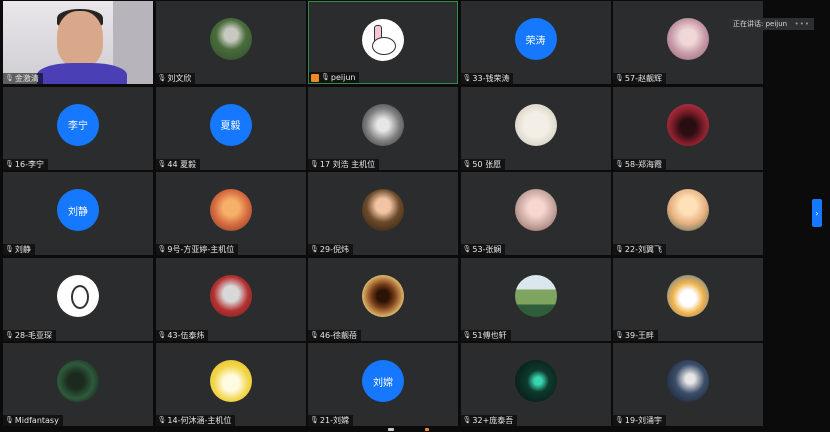 This screenshot has width=830, height=432. What do you see at coordinates (491, 78) in the screenshot?
I see `participant-name: 33-钱荣涛` at bounding box center [491, 78].